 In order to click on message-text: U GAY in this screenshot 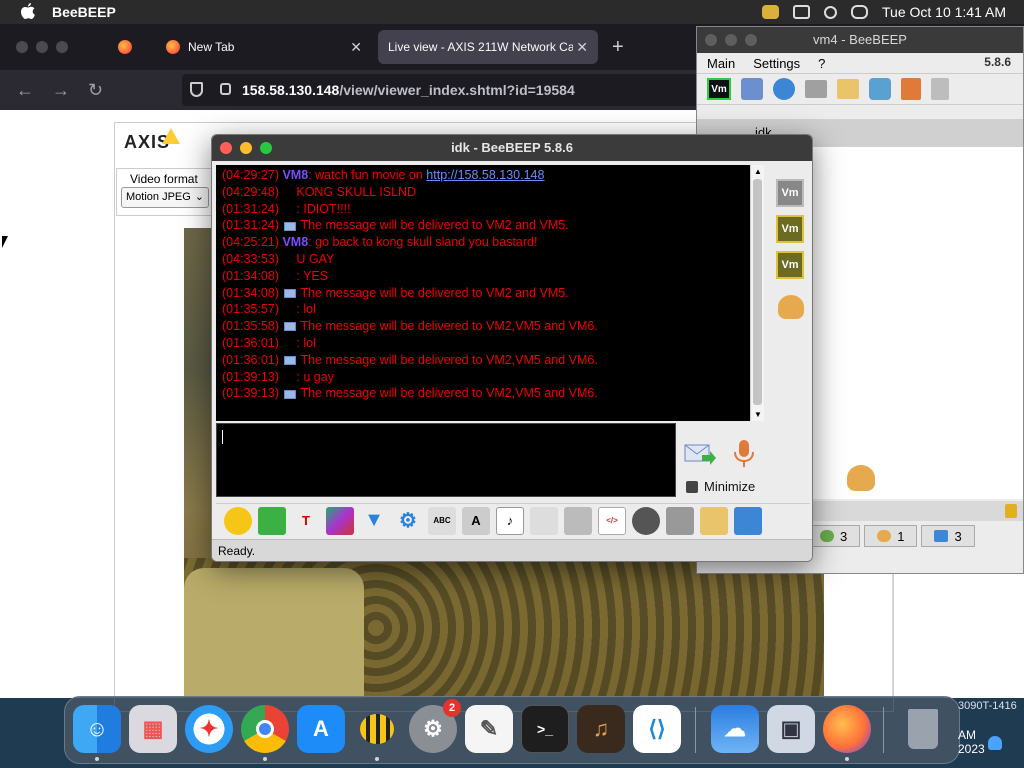, I will do `click(315, 258)`.